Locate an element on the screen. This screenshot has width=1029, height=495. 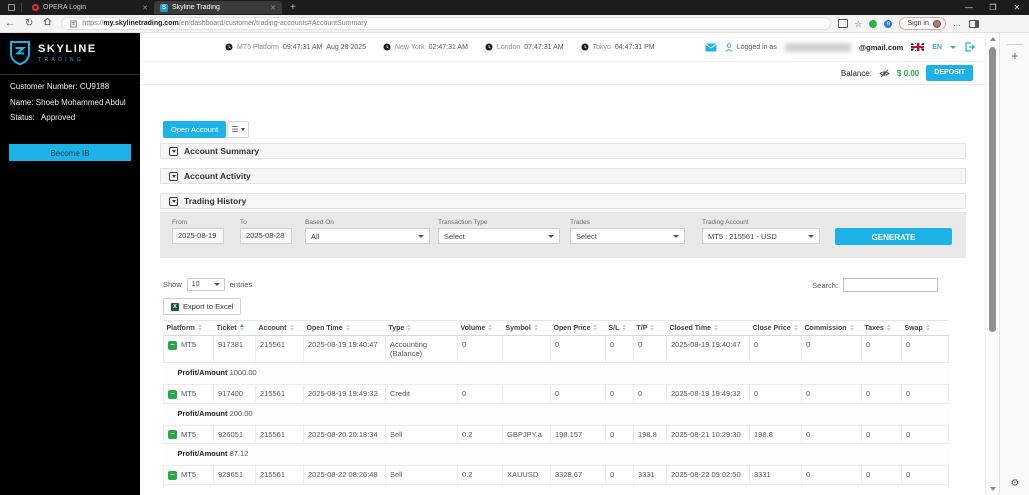
logout-icon is located at coordinates (969, 47).